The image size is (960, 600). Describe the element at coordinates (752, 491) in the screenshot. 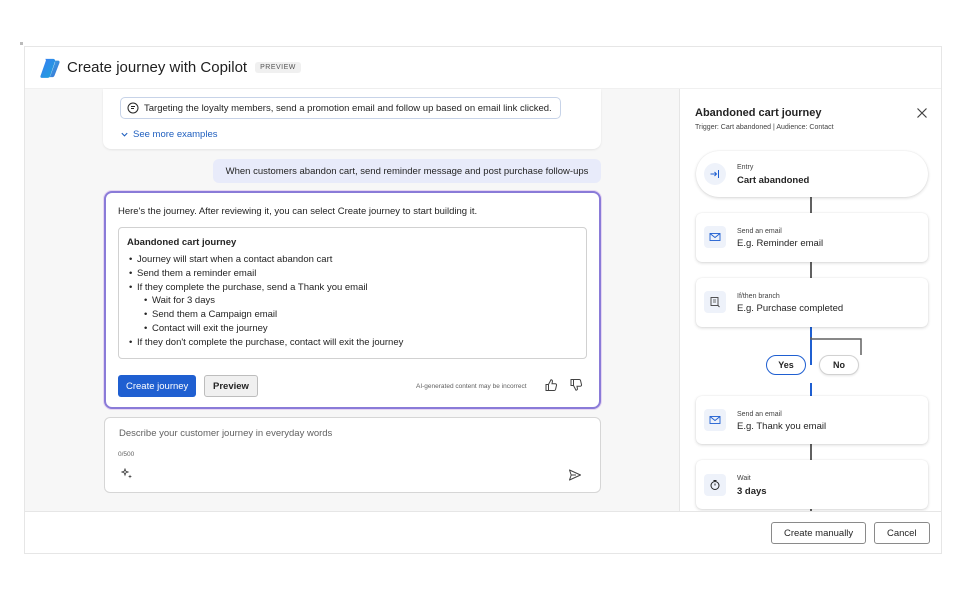

I see `node-value: 3 days` at that location.